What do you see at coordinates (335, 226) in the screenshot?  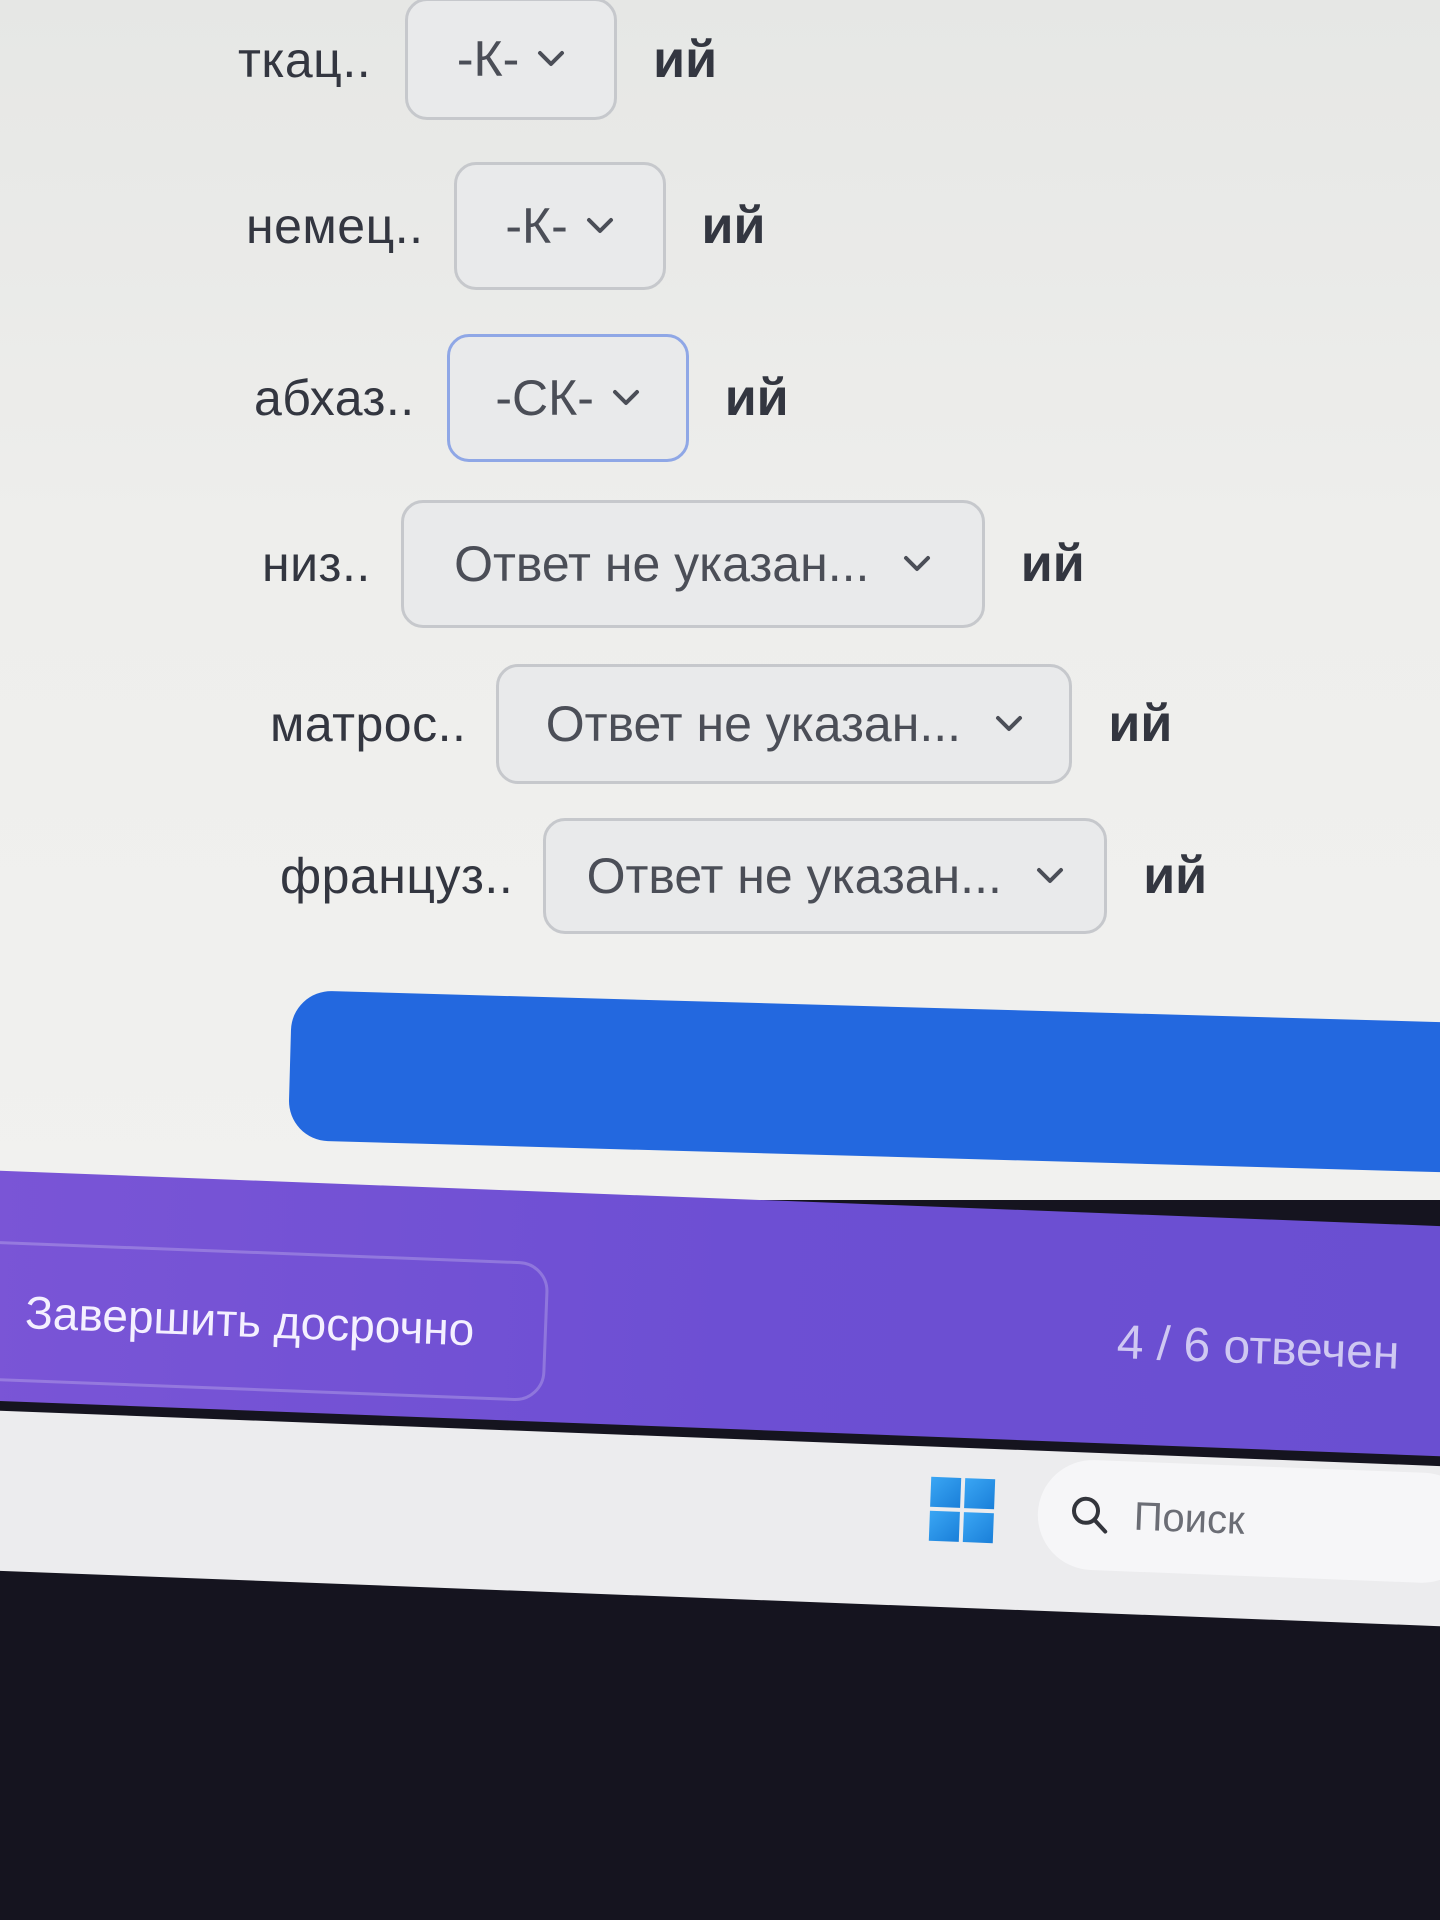 I see `word-prefix: немец..` at bounding box center [335, 226].